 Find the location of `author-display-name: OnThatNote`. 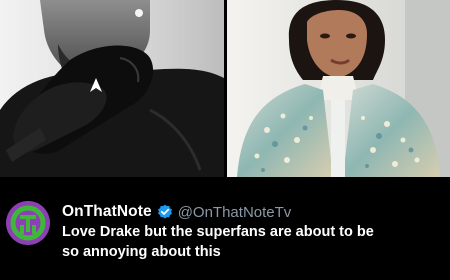

author-display-name: OnThatNote is located at coordinates (107, 212).